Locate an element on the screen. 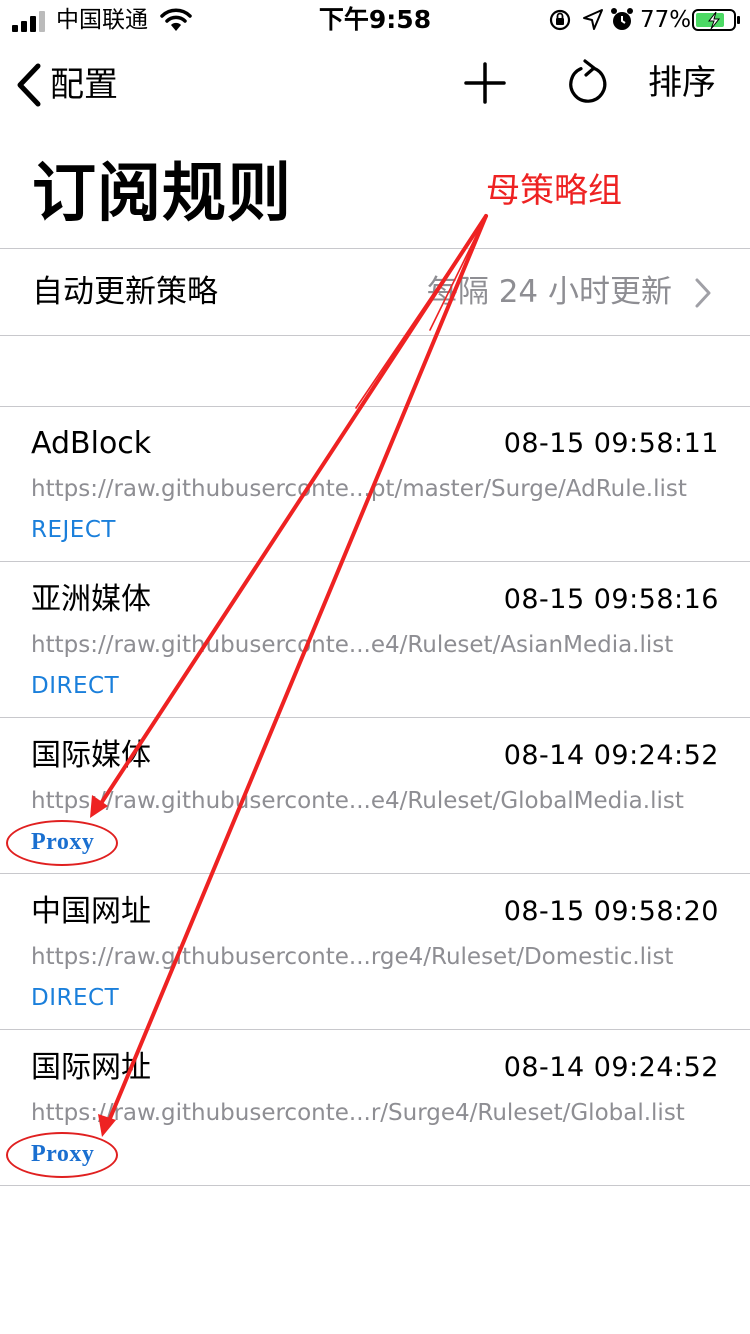  subscription-time: 08-15 09:58:16 is located at coordinates (611, 599).